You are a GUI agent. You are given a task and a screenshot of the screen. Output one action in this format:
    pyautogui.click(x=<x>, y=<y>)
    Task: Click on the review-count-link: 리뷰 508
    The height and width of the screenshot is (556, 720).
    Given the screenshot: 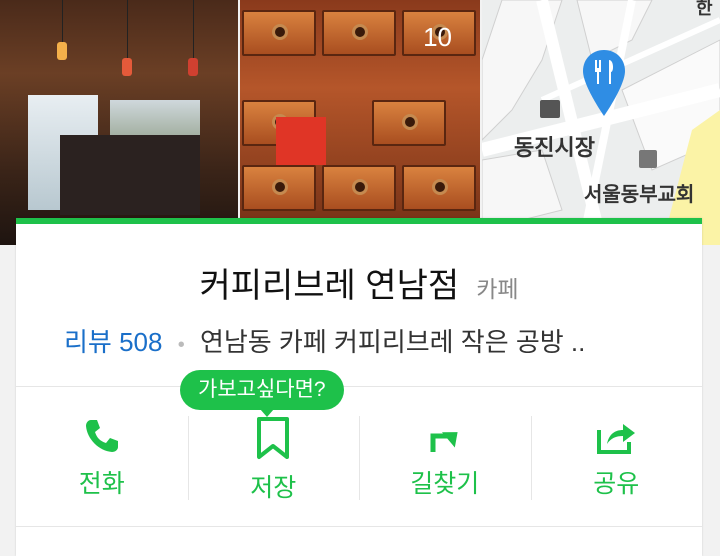 What is the action you would take?
    pyautogui.click(x=113, y=342)
    